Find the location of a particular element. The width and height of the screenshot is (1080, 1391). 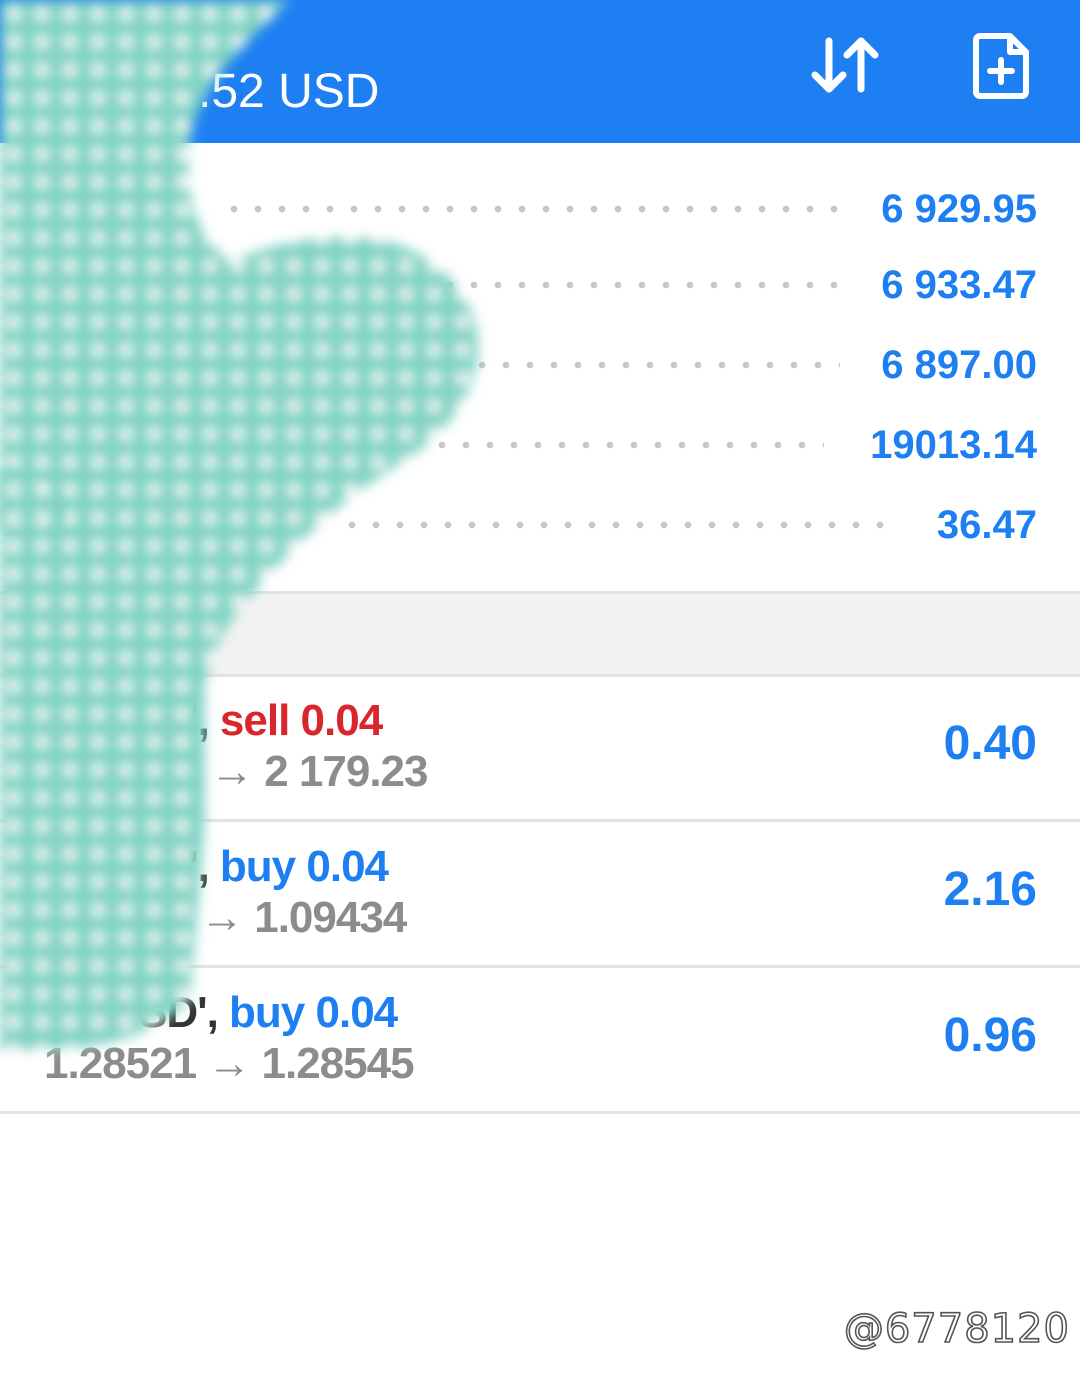

summary-label: 预 is located at coordinates (63, 458).